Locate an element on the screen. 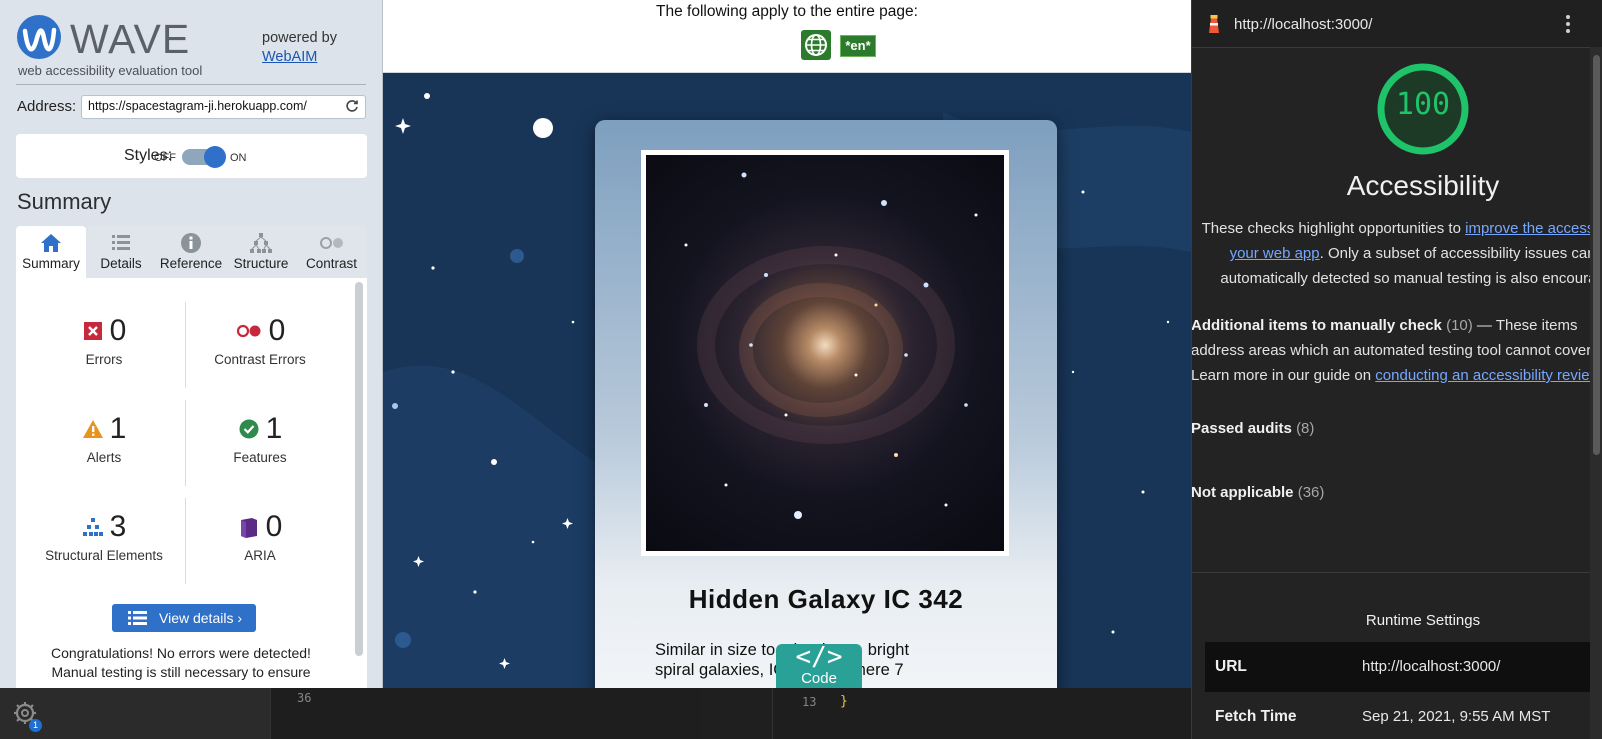 This screenshot has height=739, width=1602. error-icon is located at coordinates (92, 331).